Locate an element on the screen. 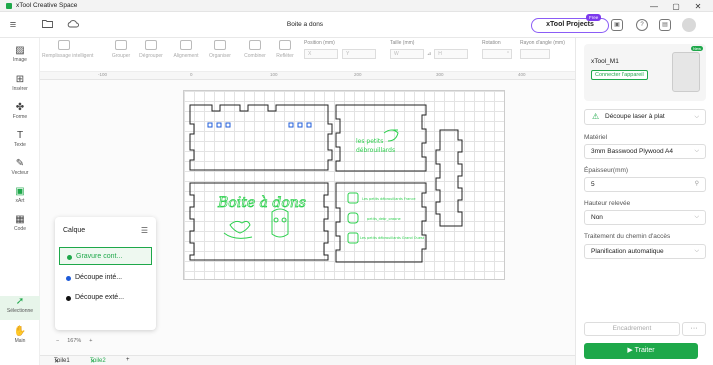  sidebar-item-vector: ✎ Vecteur is located at coordinates (20, 167).